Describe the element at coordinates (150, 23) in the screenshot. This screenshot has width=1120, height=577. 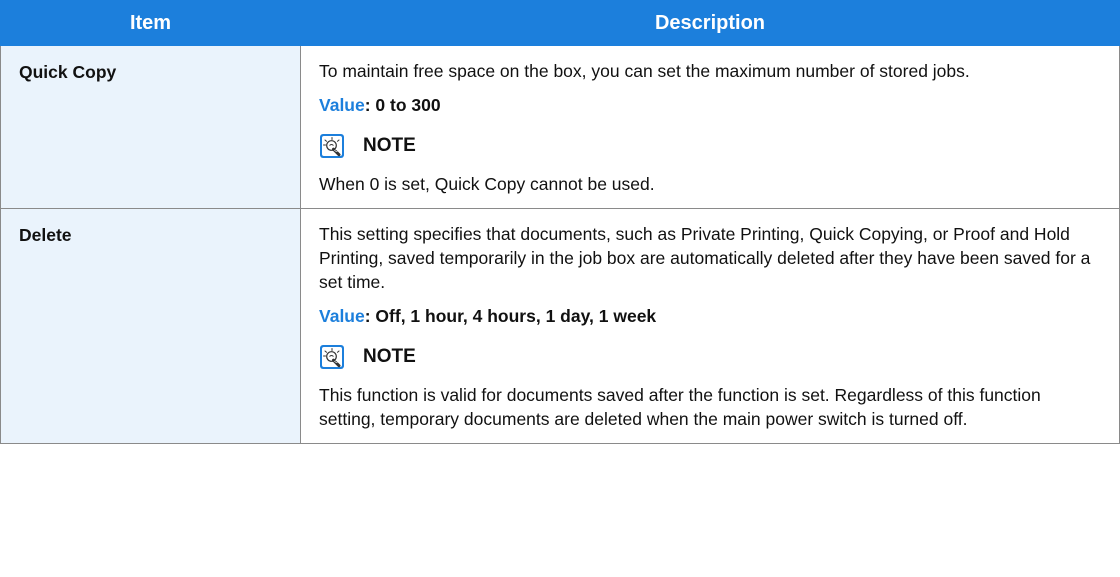
I see `item-column-header: Item` at that location.